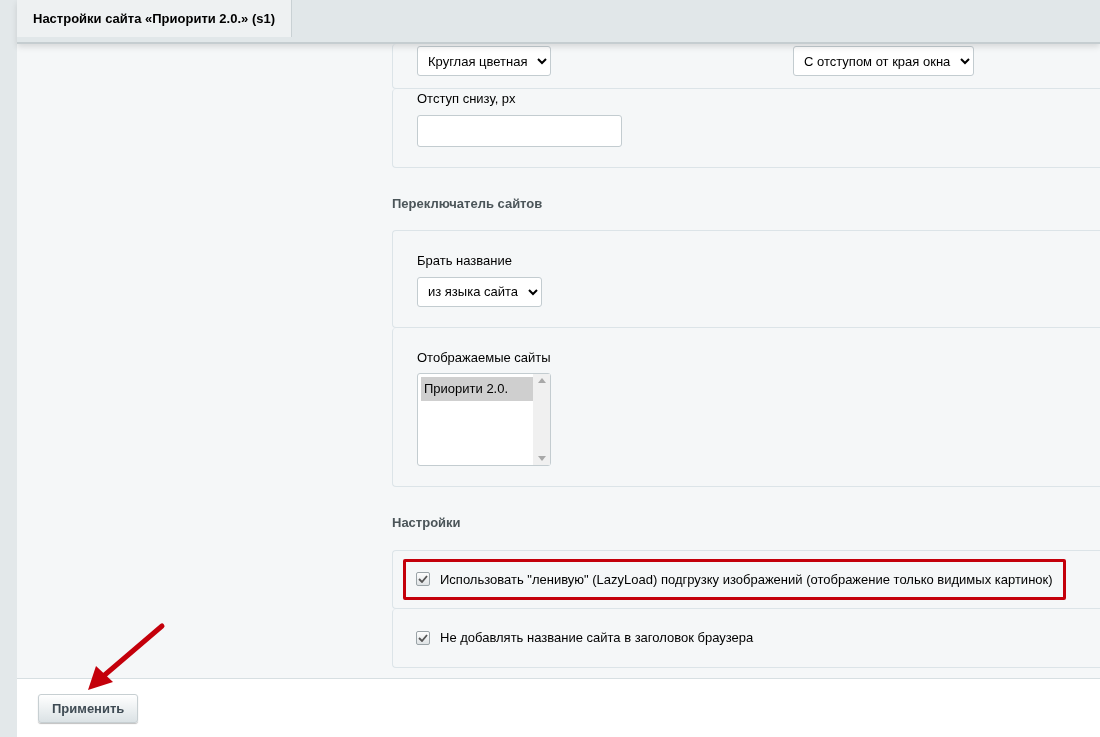 The image size is (1100, 737). I want to click on apply-button: Применить, so click(88, 708).